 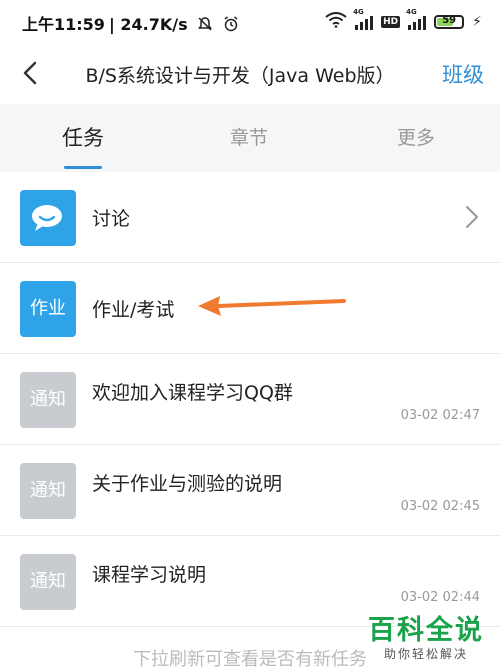 I want to click on chat-bubble-icon, so click(x=48, y=218).